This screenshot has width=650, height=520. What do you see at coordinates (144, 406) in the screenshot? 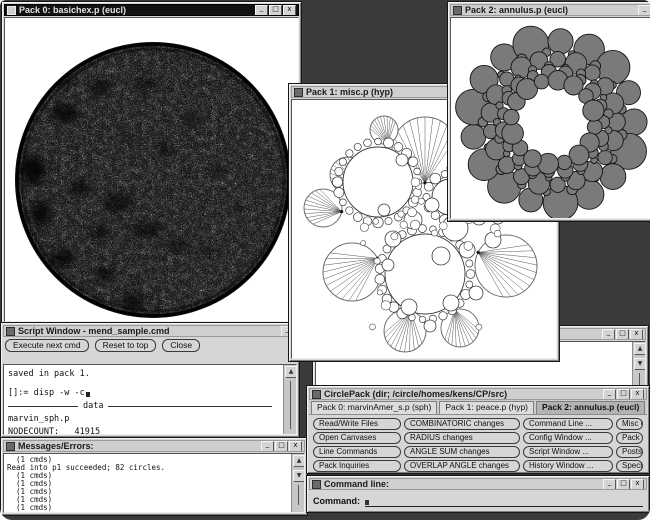
I see `script-divider: data` at bounding box center [144, 406].